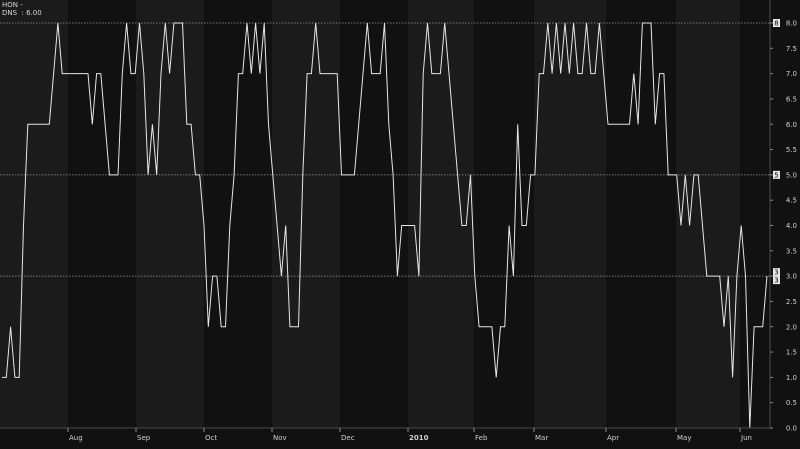 This screenshot has height=449, width=800. What do you see at coordinates (791, 49) in the screenshot?
I see `y-tick-label: 7.5` at bounding box center [791, 49].